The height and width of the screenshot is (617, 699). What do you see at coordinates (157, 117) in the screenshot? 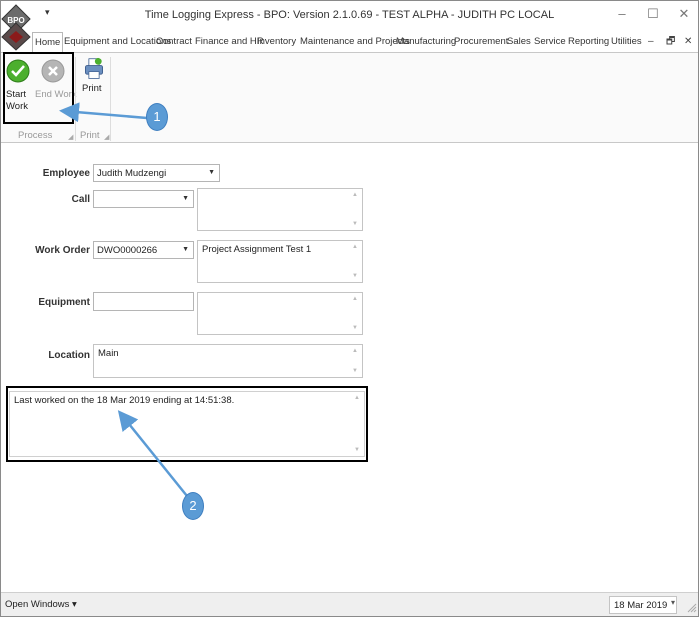
I see `callout-1: 1` at bounding box center [157, 117].